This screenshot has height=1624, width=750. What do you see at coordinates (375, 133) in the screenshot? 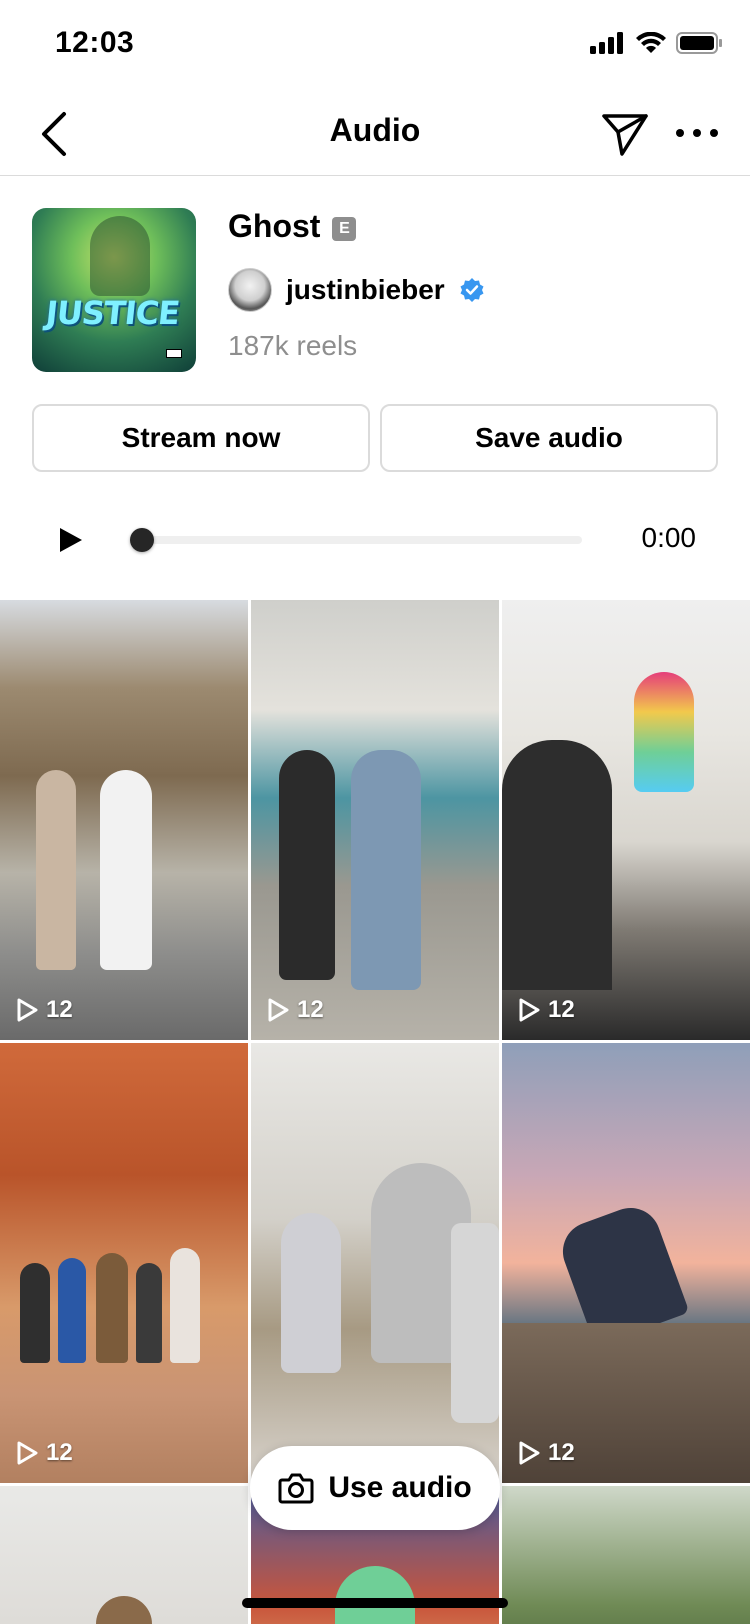
I see `nav-bar: Audio` at bounding box center [375, 133].